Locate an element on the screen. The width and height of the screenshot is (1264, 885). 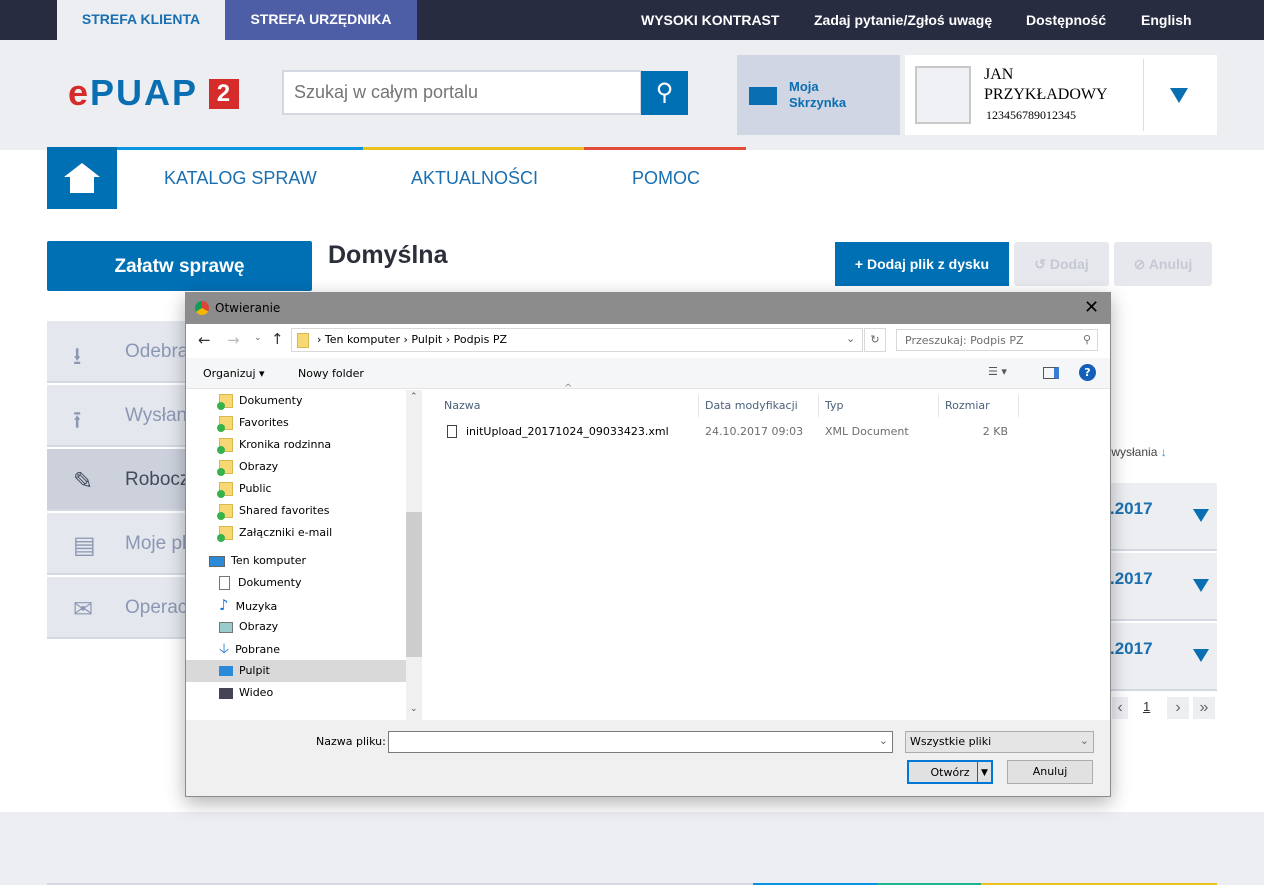
close-icon: ✕ is located at coordinates (1091, 307).